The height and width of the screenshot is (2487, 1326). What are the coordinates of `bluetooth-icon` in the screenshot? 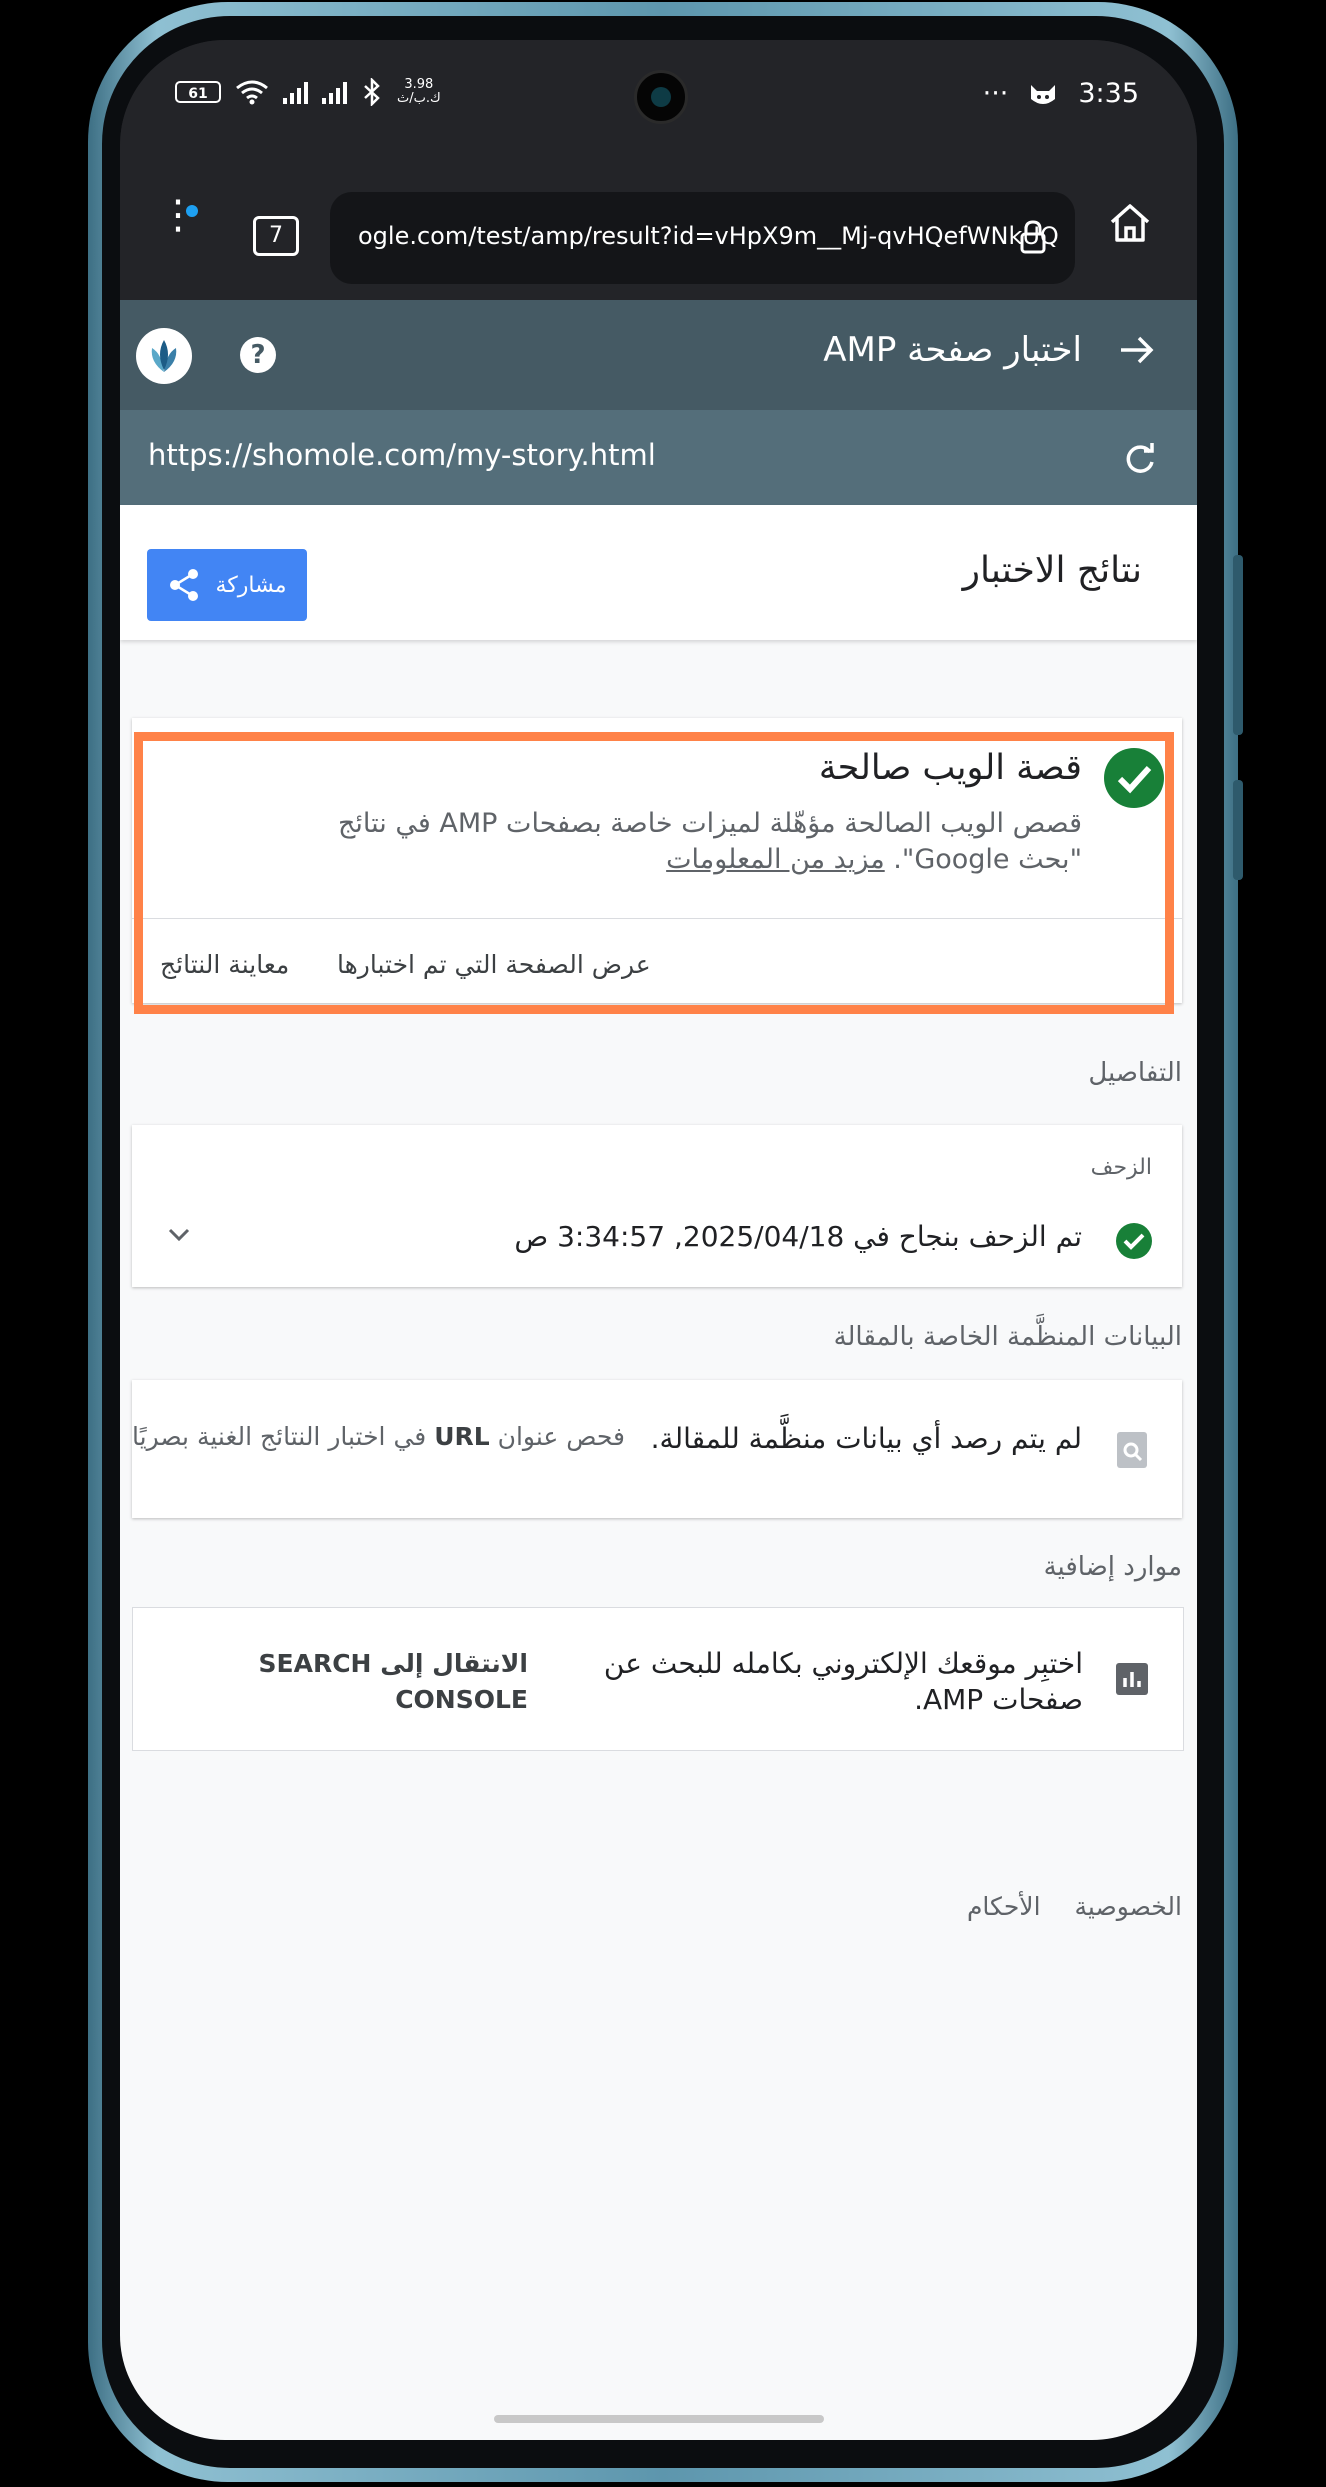 It's located at (372, 92).